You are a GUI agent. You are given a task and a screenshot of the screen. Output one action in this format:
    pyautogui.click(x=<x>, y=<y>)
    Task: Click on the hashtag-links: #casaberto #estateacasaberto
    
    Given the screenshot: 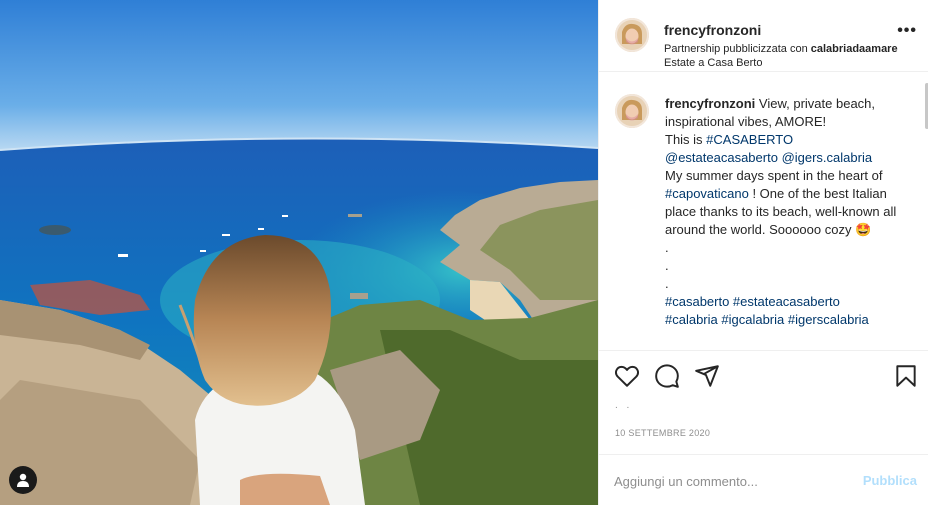 What is the action you would take?
    pyautogui.click(x=793, y=302)
    